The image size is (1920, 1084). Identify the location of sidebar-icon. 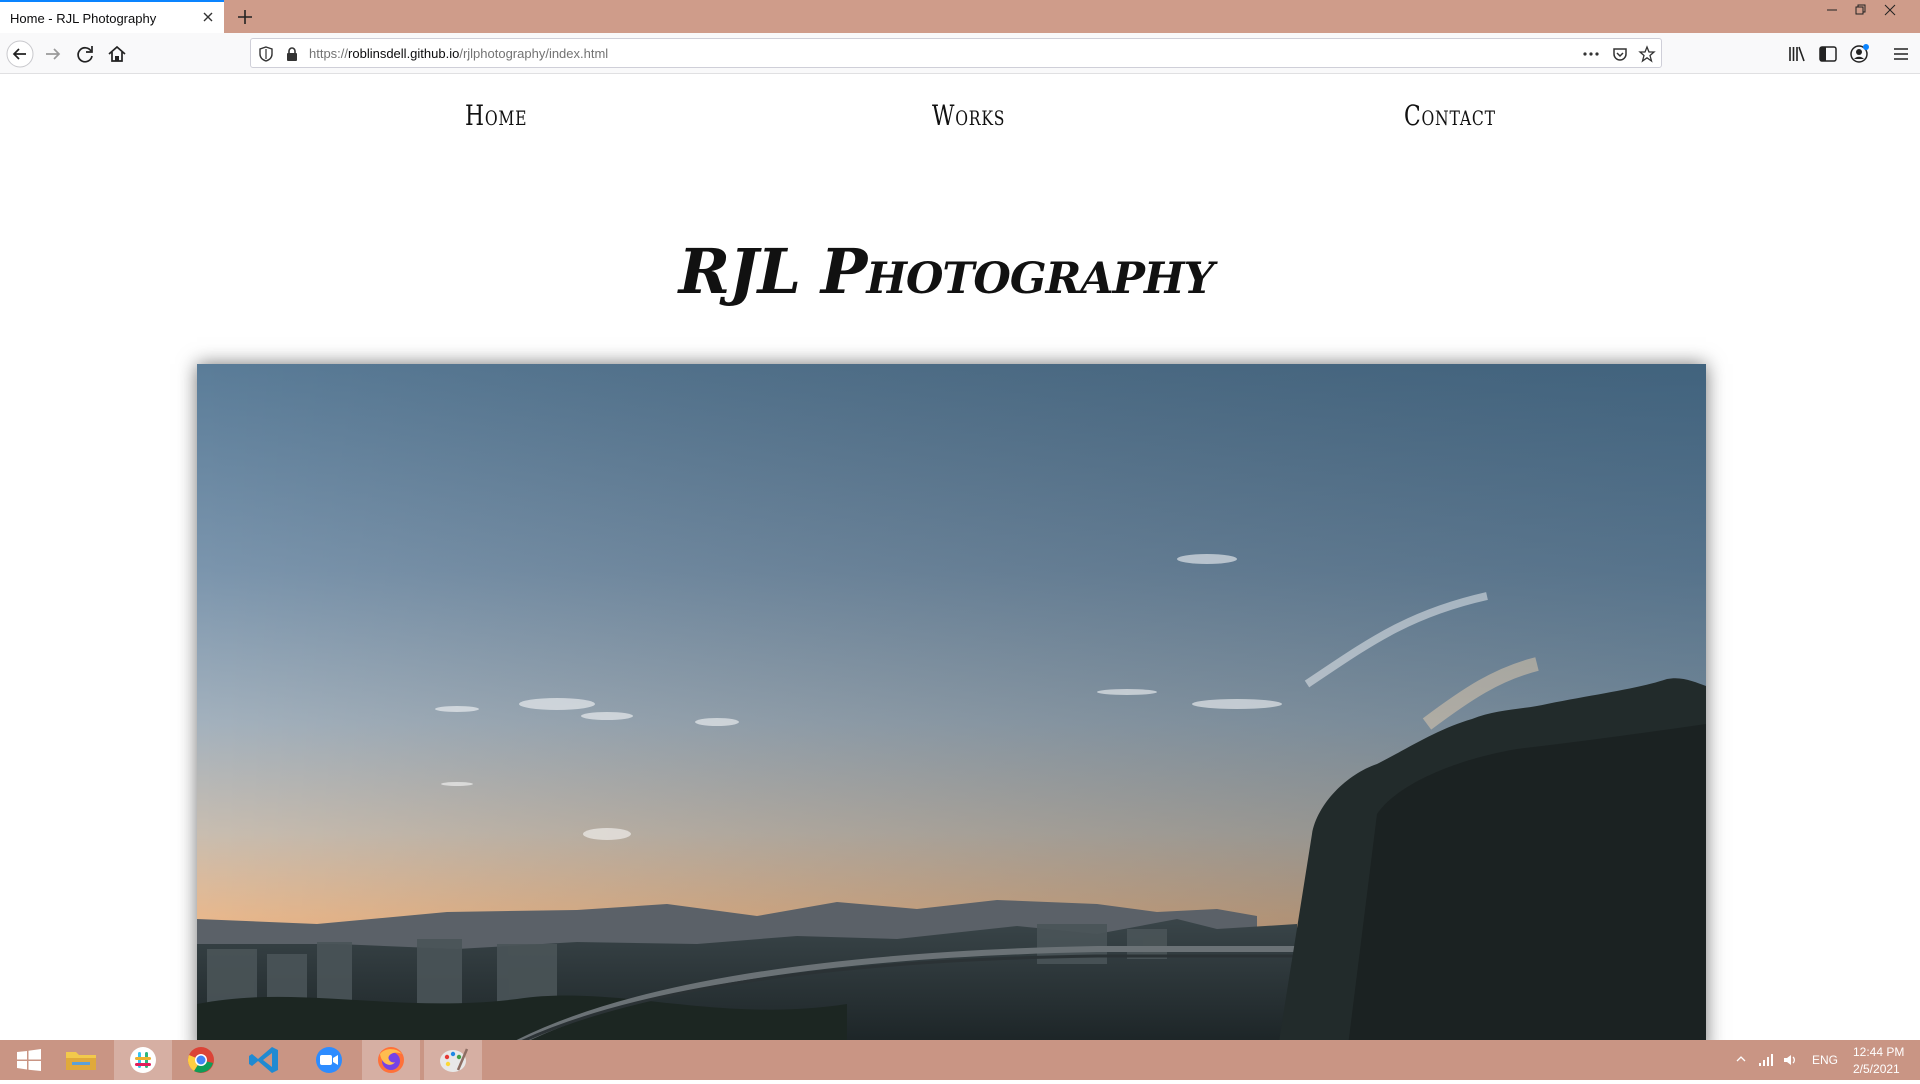
(1828, 54).